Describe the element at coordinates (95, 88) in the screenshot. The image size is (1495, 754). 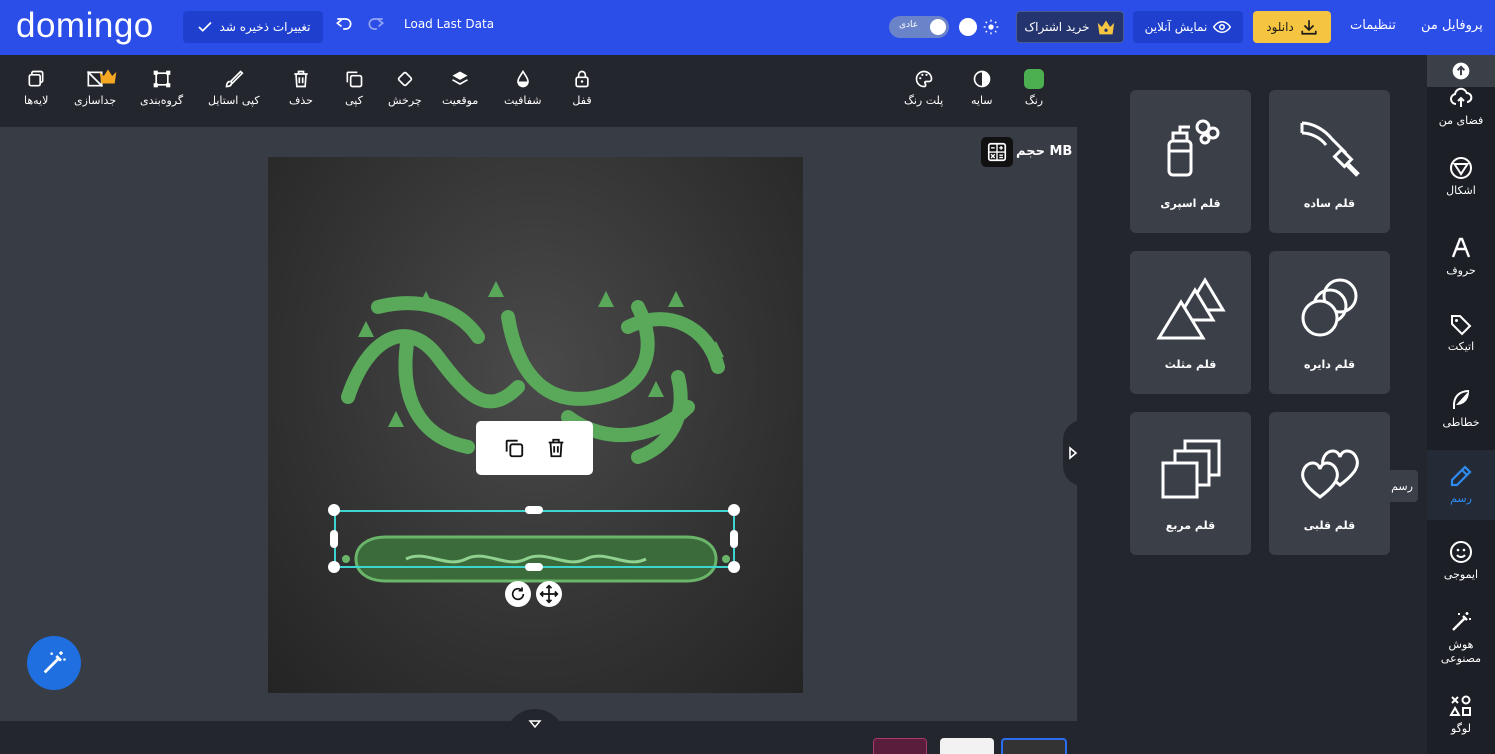
I see `ungroup-tool: جداسازی` at that location.